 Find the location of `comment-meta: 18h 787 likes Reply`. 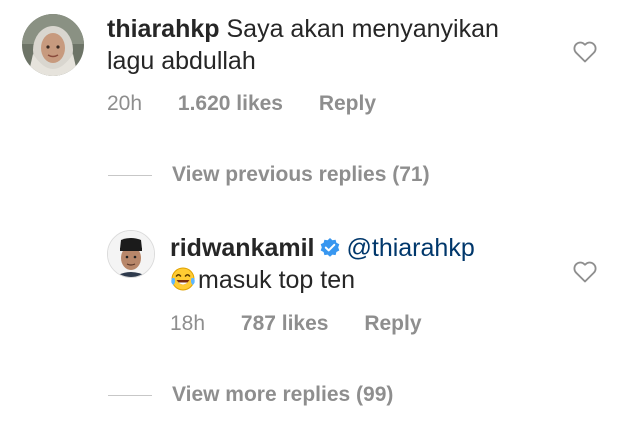

comment-meta: 18h 787 likes Reply is located at coordinates (311, 324).